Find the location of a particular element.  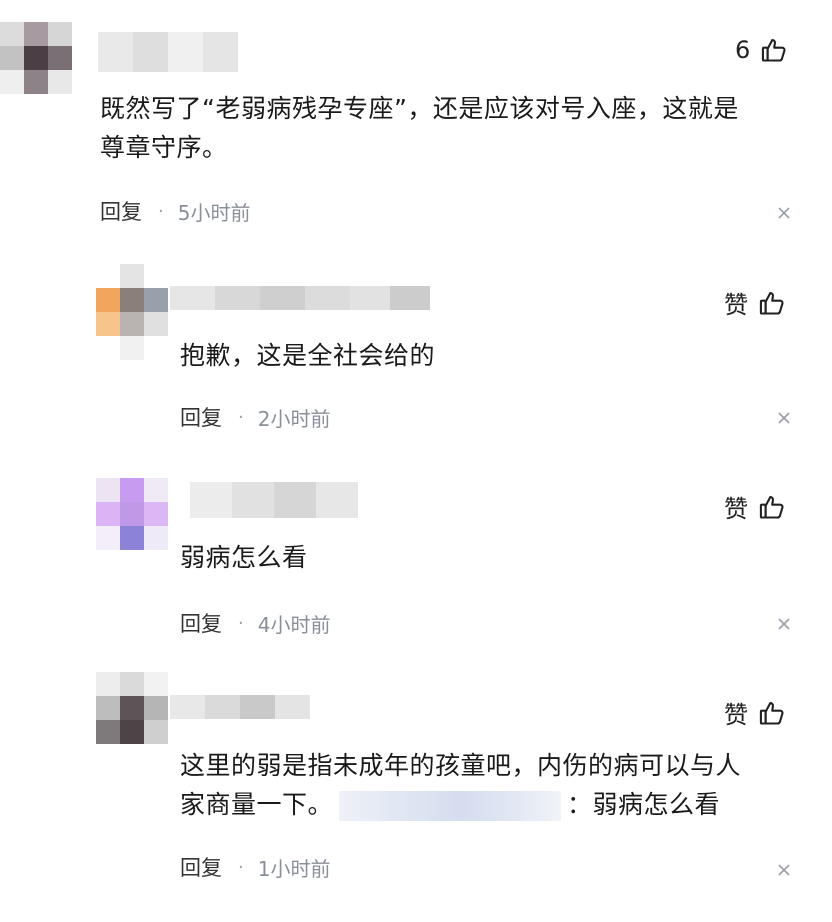

comment-meta: 回复 · 5小时前 is located at coordinates (175, 211).